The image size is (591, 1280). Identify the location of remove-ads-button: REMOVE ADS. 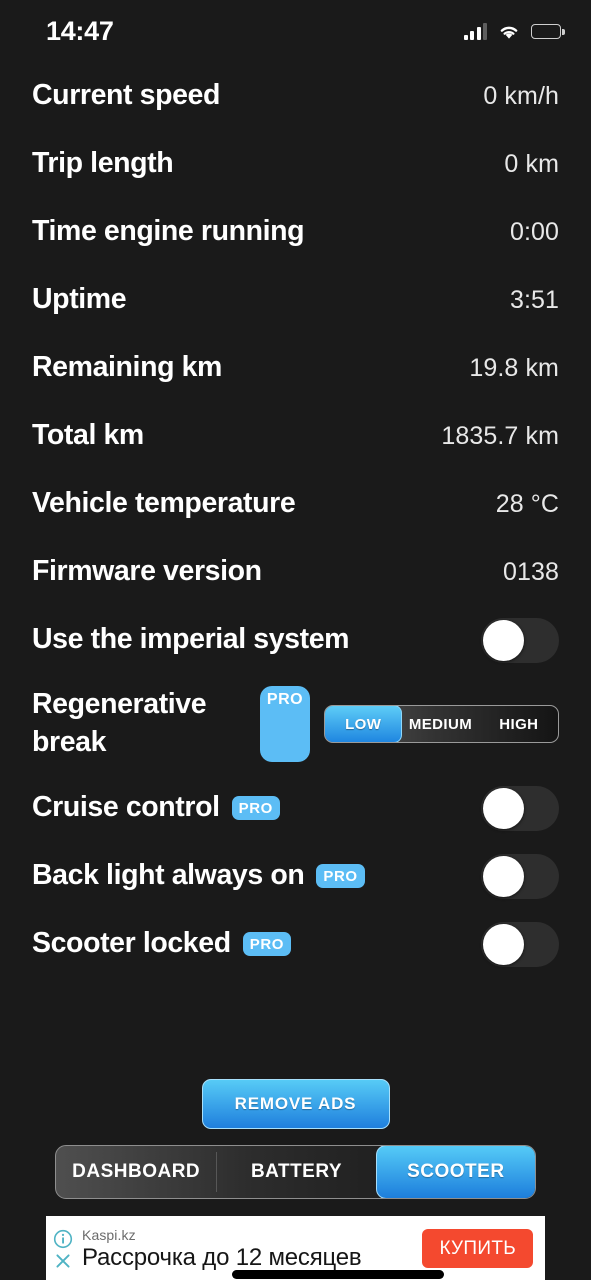
(295, 1104).